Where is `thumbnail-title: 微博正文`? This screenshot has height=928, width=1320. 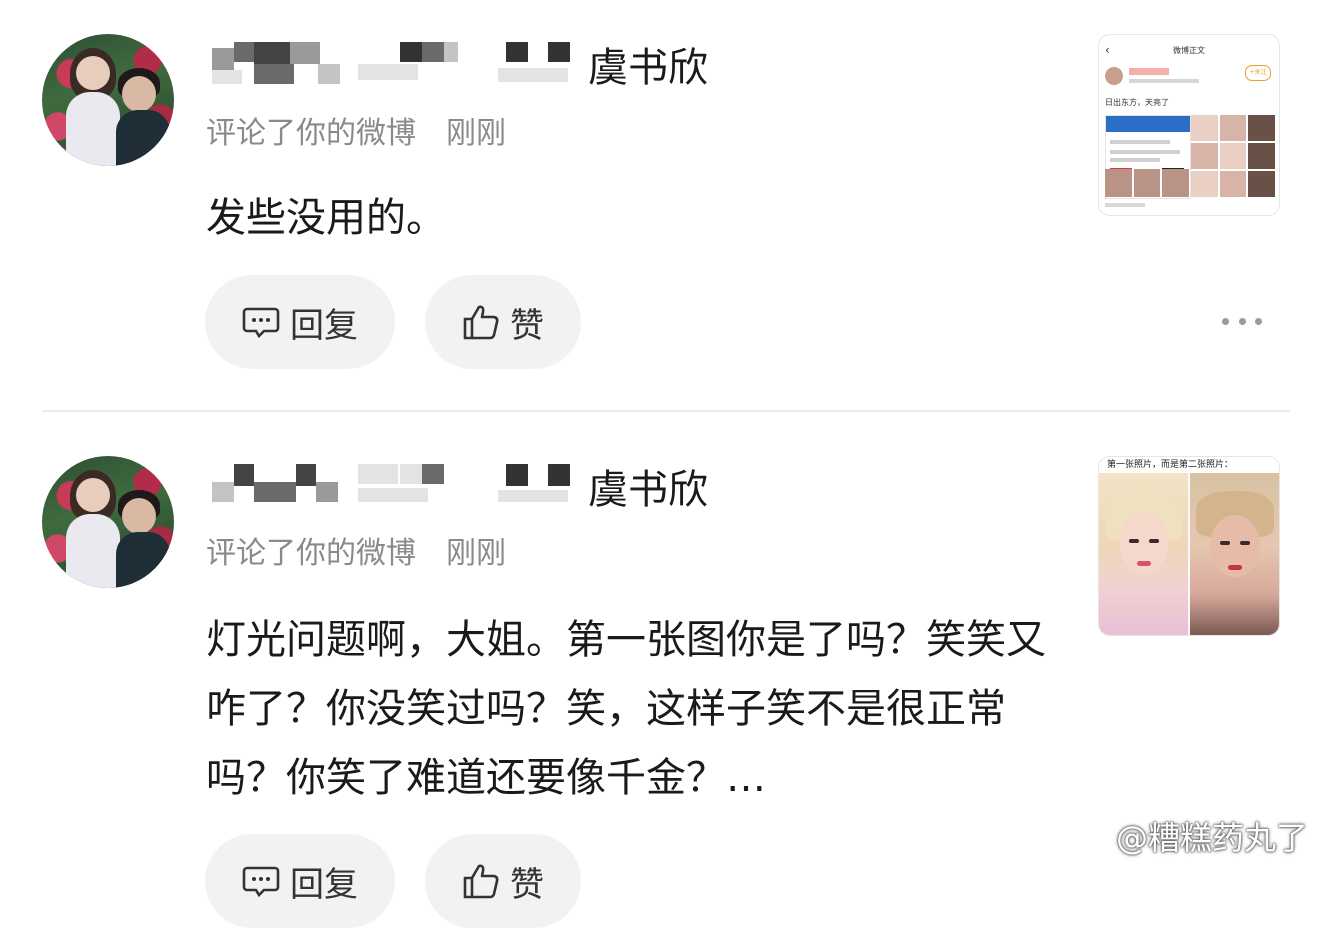 thumbnail-title: 微博正文 is located at coordinates (1189, 50).